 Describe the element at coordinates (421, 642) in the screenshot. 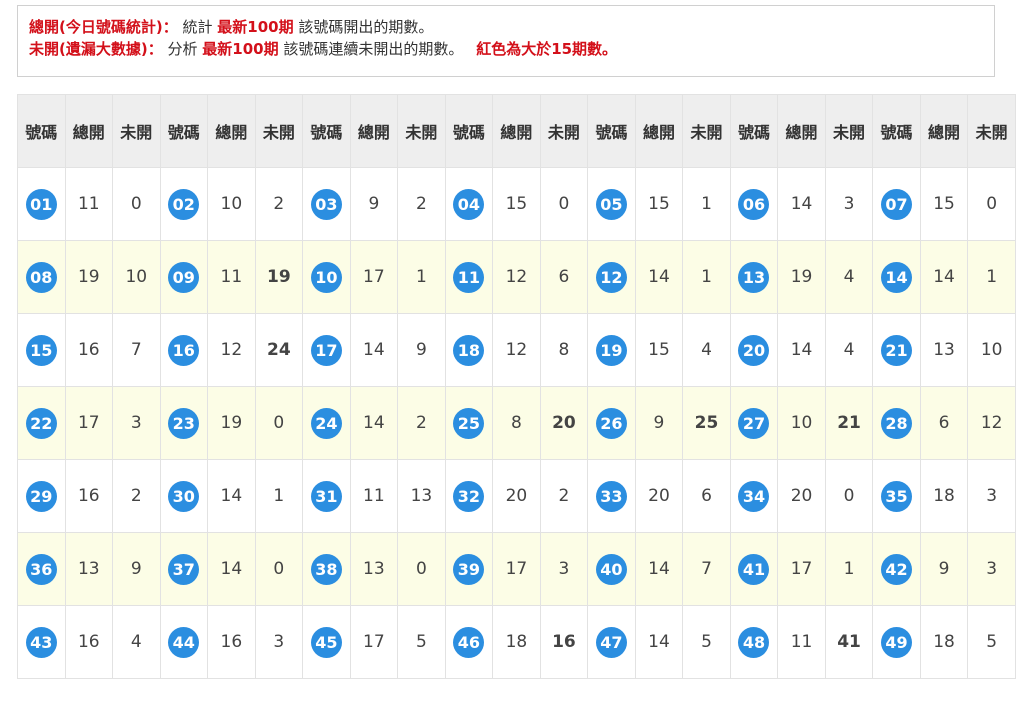

I see `missed-count-cell: 5` at that location.